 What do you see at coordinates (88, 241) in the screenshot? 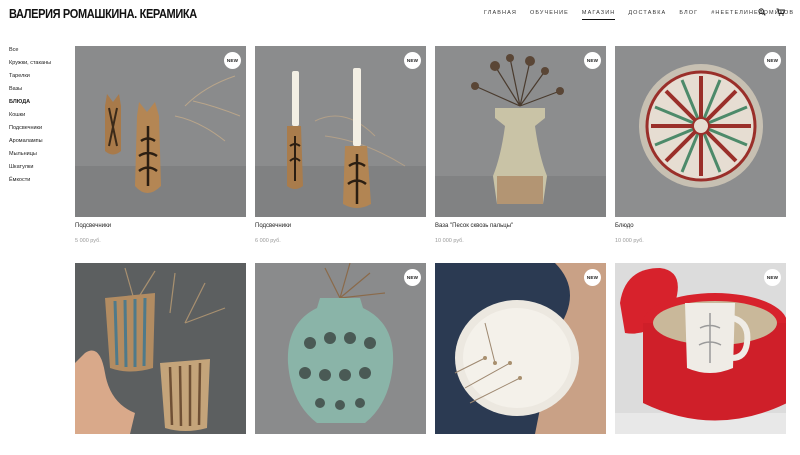
I see `product-price: 5 000 руб.` at bounding box center [88, 241].